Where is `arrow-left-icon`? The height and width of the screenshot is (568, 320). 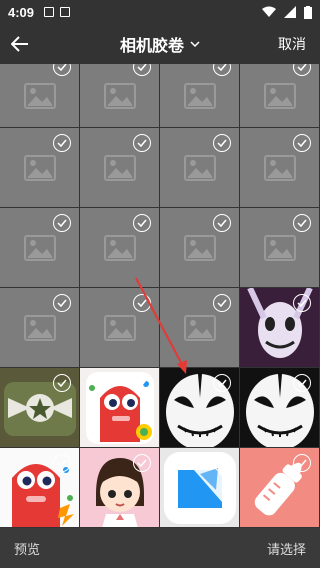
arrow-left-icon is located at coordinates (19, 44).